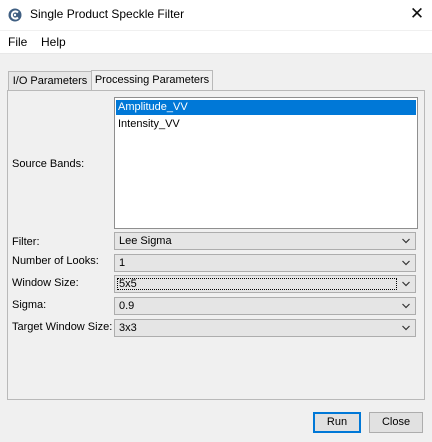 The width and height of the screenshot is (432, 442). I want to click on tab-processing-parameters: Processing Parameters, so click(152, 80).